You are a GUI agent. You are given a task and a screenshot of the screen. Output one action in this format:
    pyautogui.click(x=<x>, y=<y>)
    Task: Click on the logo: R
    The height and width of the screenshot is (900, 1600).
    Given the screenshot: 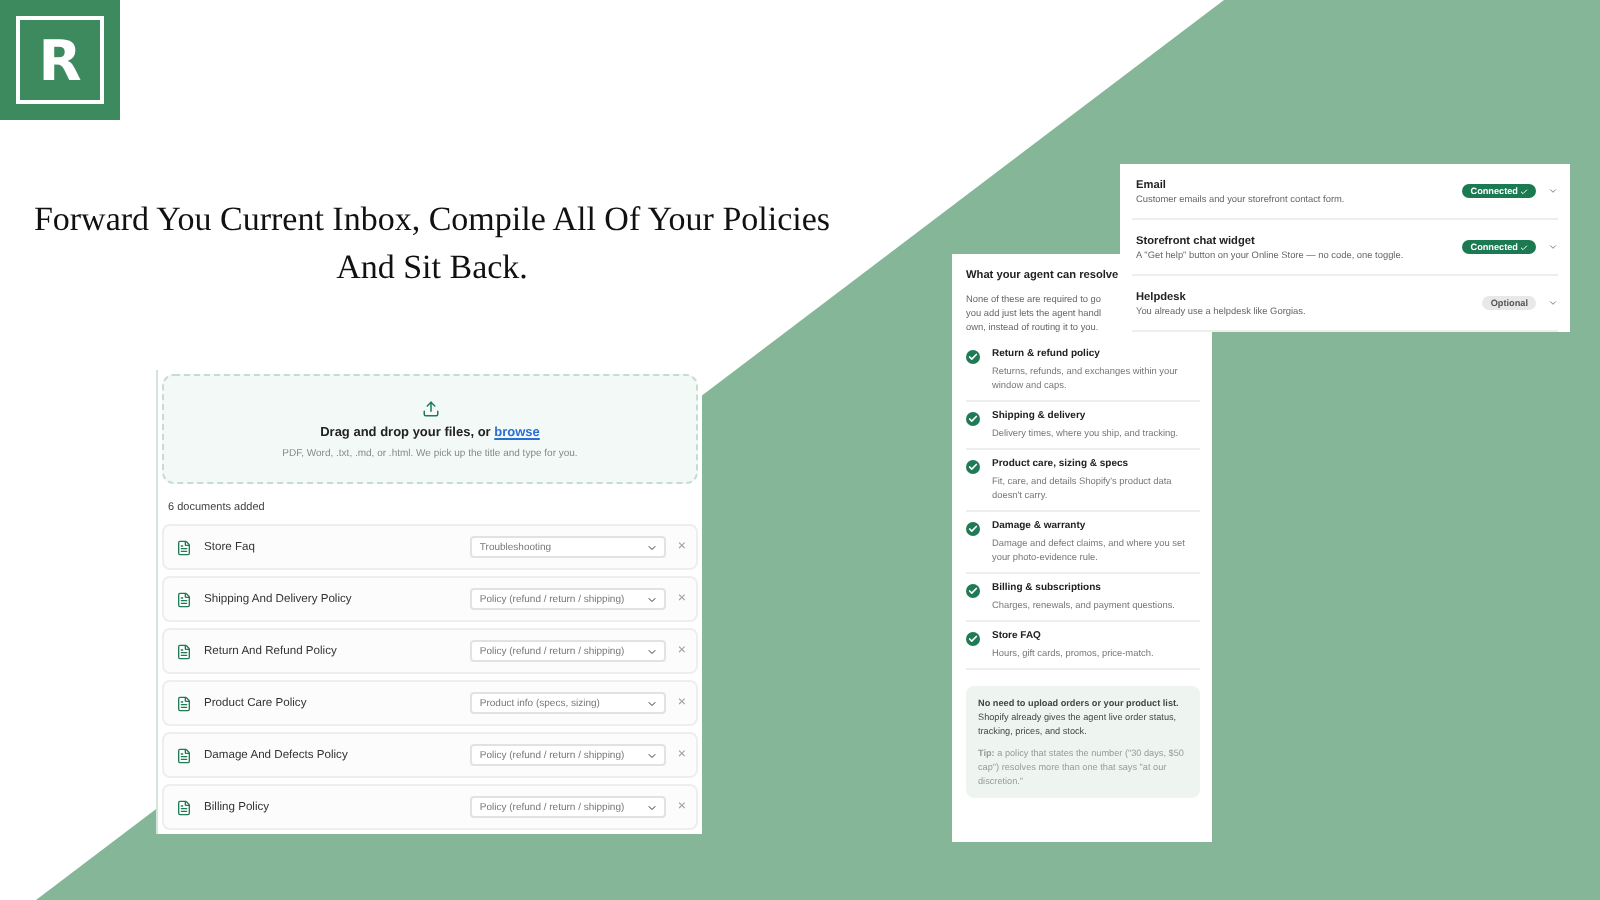 What is the action you would take?
    pyautogui.click(x=60, y=60)
    